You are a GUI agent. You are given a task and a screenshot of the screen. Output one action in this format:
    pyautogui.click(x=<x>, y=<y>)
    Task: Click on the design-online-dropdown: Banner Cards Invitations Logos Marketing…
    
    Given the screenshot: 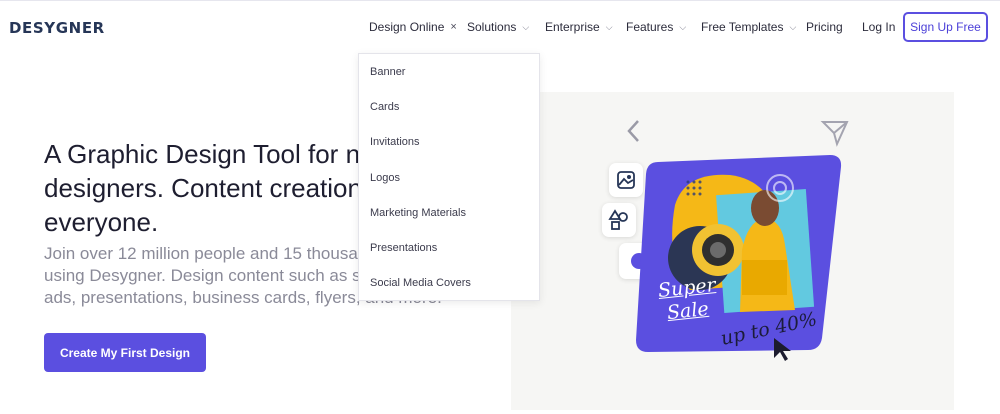 What is the action you would take?
    pyautogui.click(x=449, y=177)
    